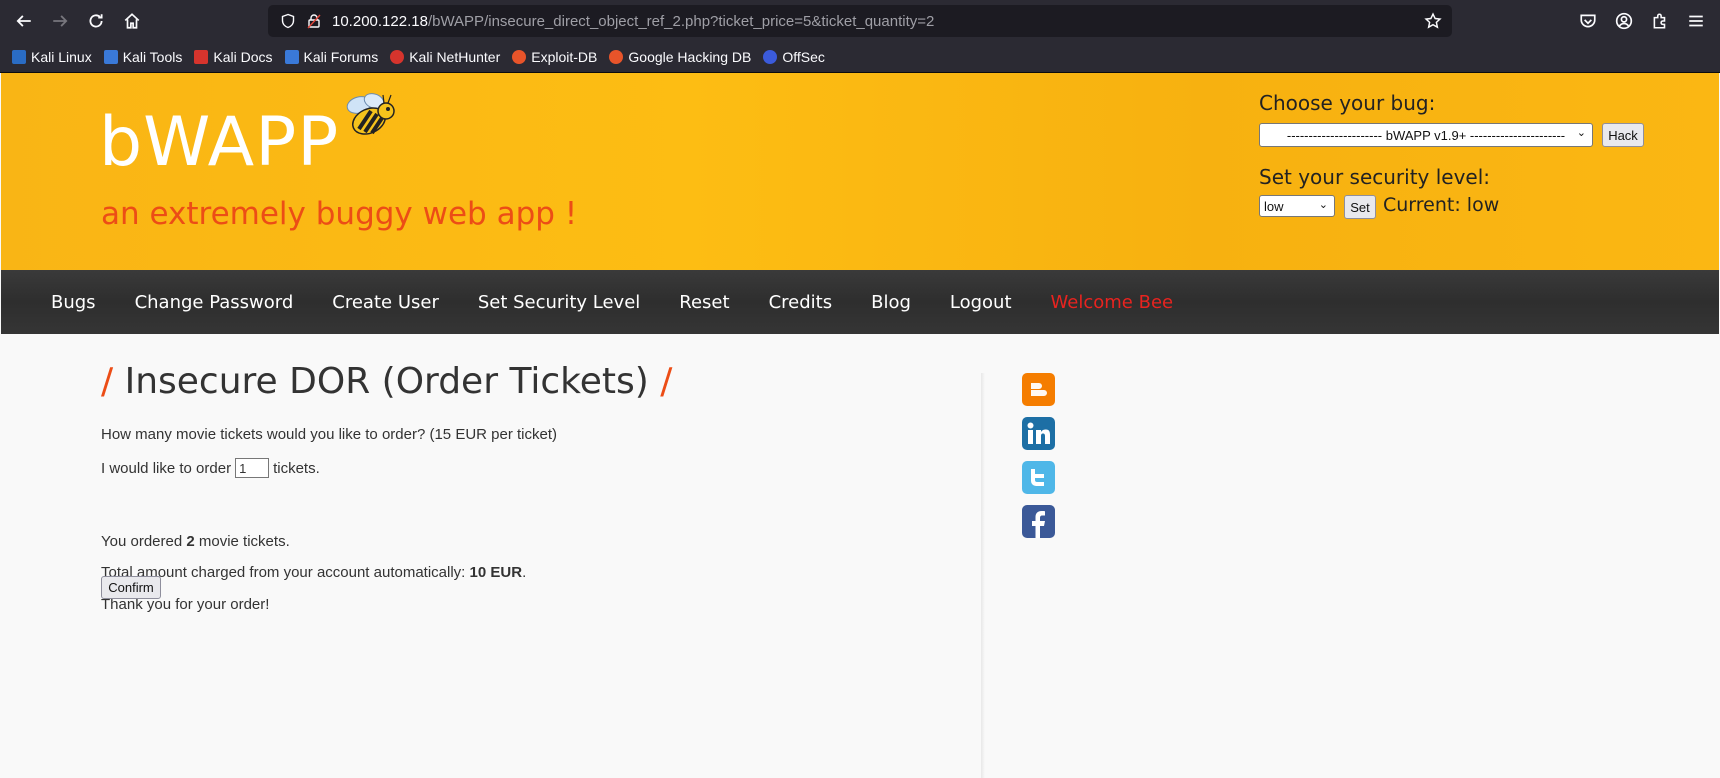  I want to click on current-level: Current: low, so click(1441, 205).